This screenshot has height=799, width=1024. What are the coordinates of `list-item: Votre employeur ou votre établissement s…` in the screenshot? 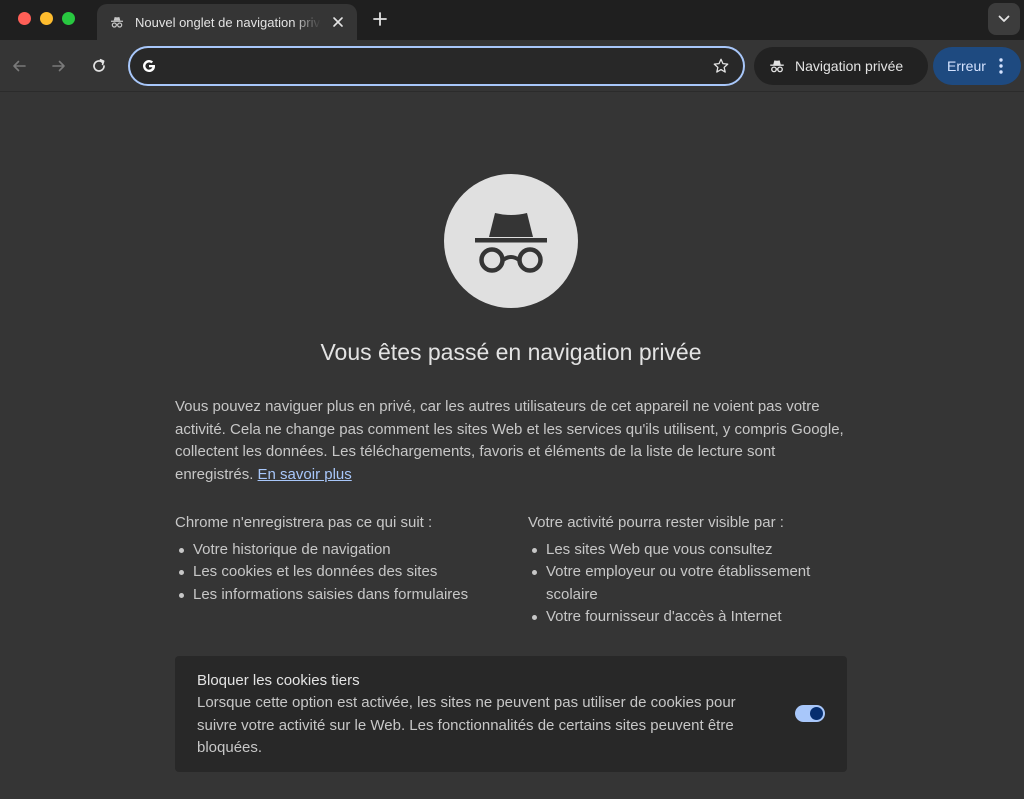 It's located at (688, 583).